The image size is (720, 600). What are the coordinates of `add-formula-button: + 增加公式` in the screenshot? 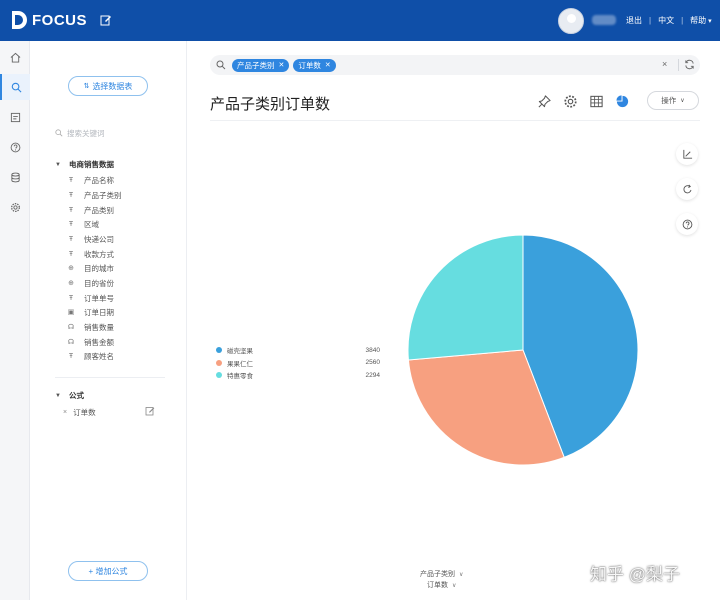 It's located at (108, 571).